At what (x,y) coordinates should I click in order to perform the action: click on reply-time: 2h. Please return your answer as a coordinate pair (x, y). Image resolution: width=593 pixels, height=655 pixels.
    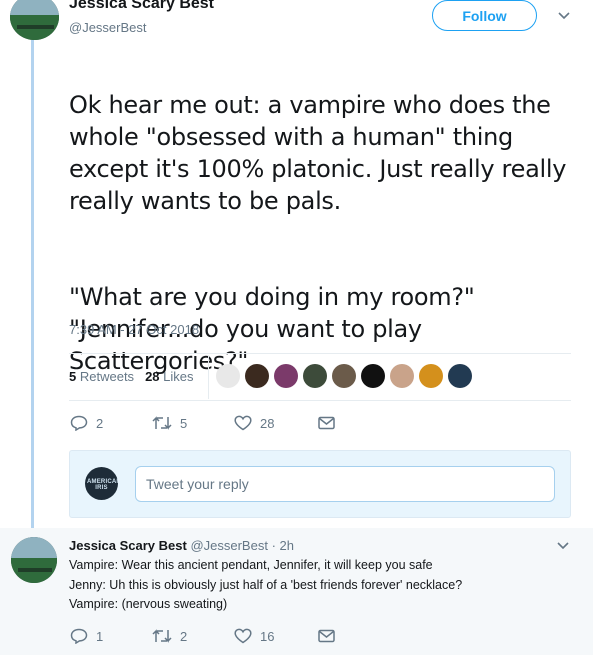
    Looking at the image, I should click on (287, 545).